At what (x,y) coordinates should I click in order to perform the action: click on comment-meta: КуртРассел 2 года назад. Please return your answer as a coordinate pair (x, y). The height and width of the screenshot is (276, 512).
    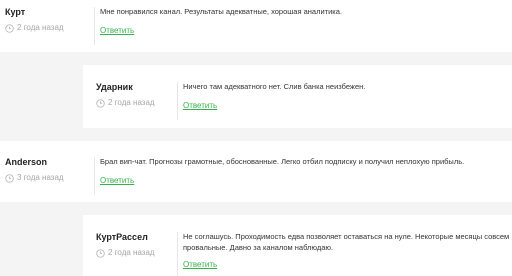
    Looking at the image, I should click on (130, 254).